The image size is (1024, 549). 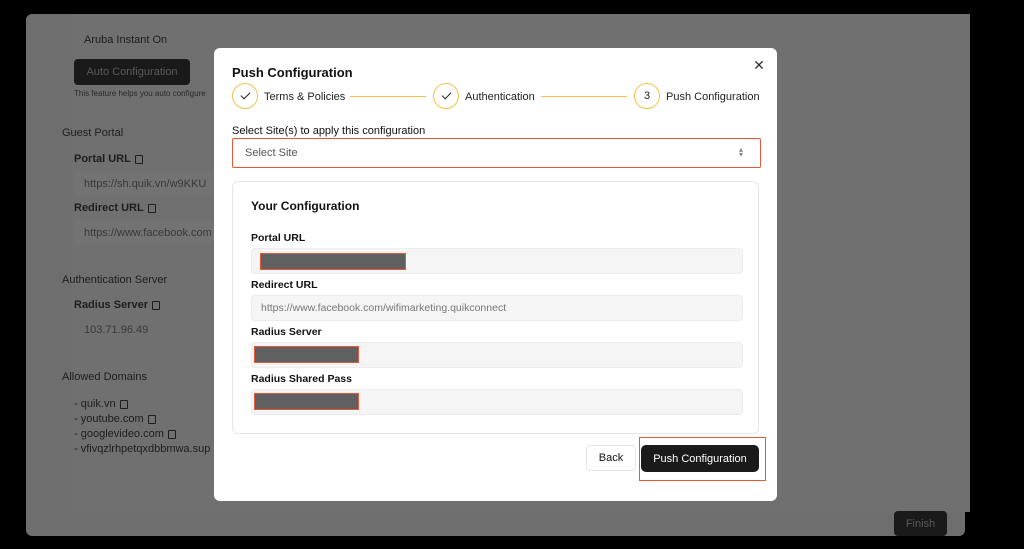 What do you see at coordinates (115, 208) in the screenshot?
I see `bg-redirect-url-label: Redirect URL` at bounding box center [115, 208].